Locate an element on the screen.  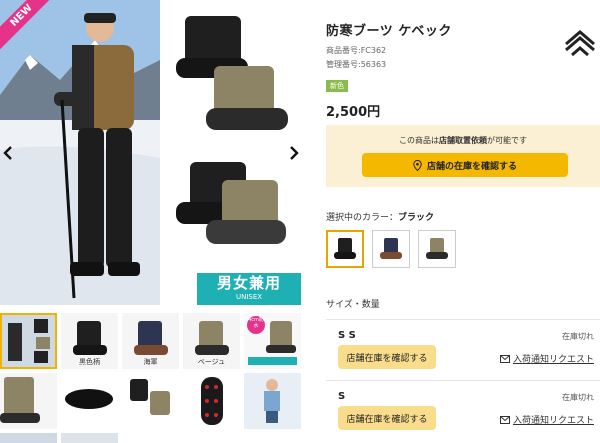
color-label-prefix: 選択中のカラー： is located at coordinates (362, 218).